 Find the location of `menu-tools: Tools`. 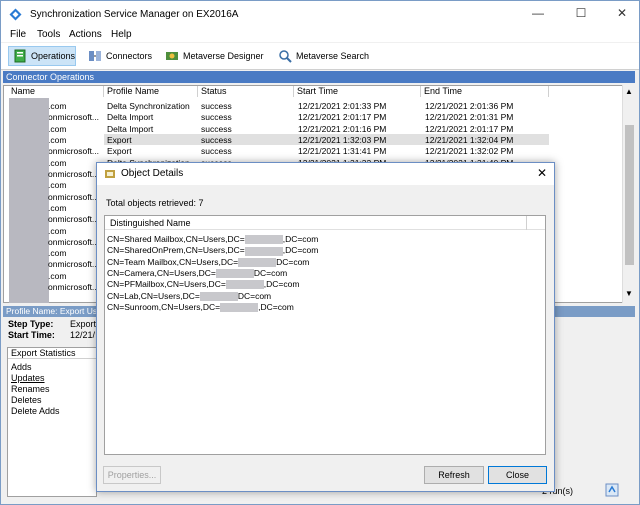

menu-tools: Tools is located at coordinates (48, 34).